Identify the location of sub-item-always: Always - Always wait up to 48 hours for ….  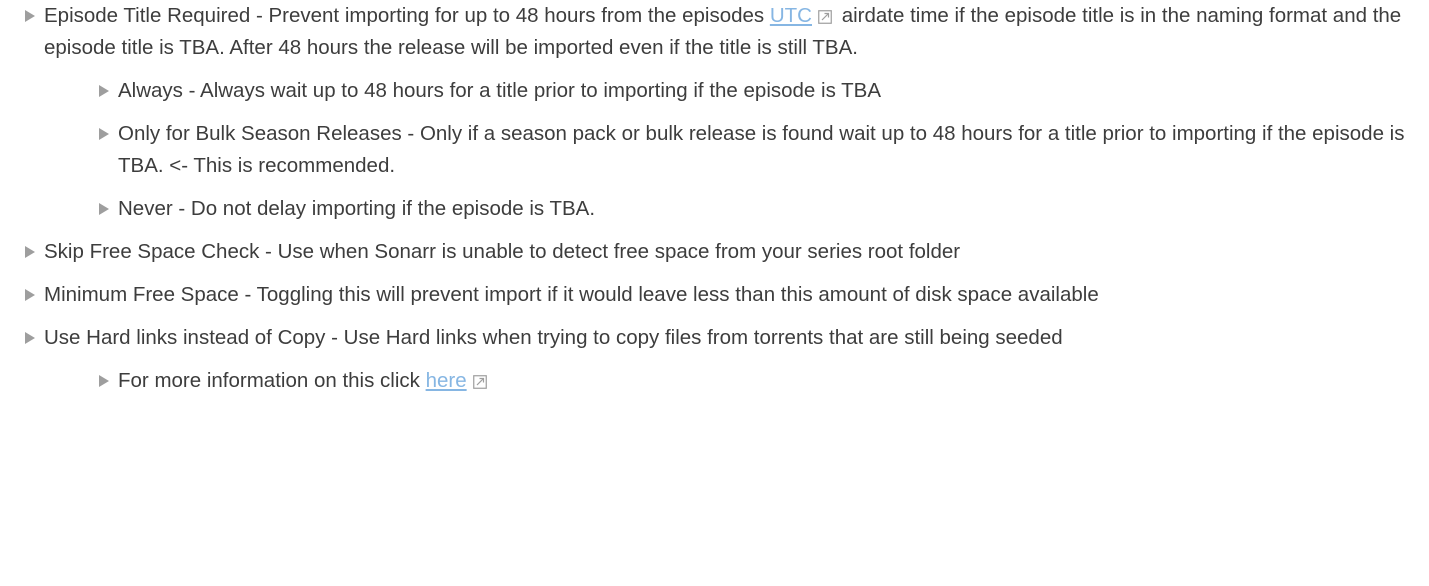
(751, 91).